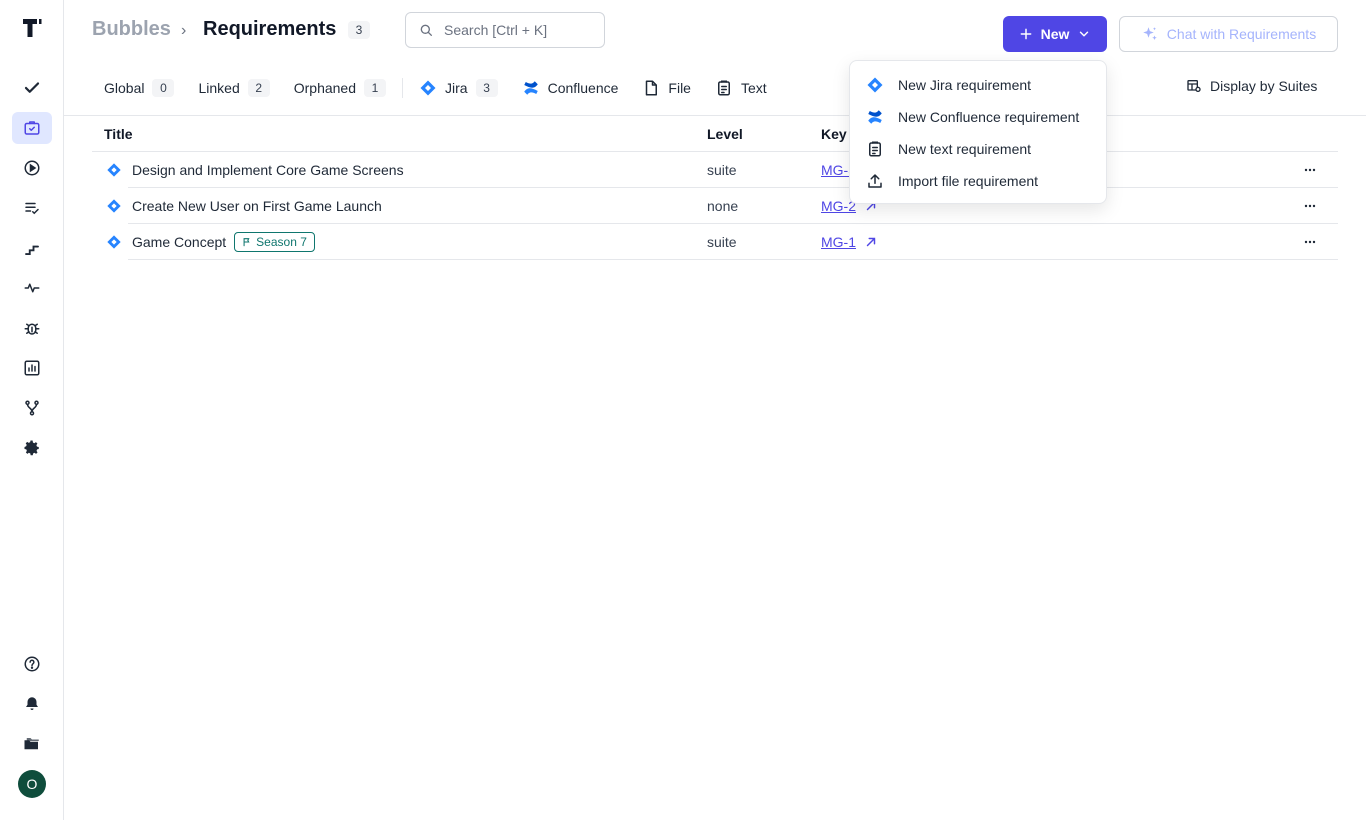 The width and height of the screenshot is (1366, 820). Describe the element at coordinates (375, 88) in the screenshot. I see `tab-count: 1` at that location.